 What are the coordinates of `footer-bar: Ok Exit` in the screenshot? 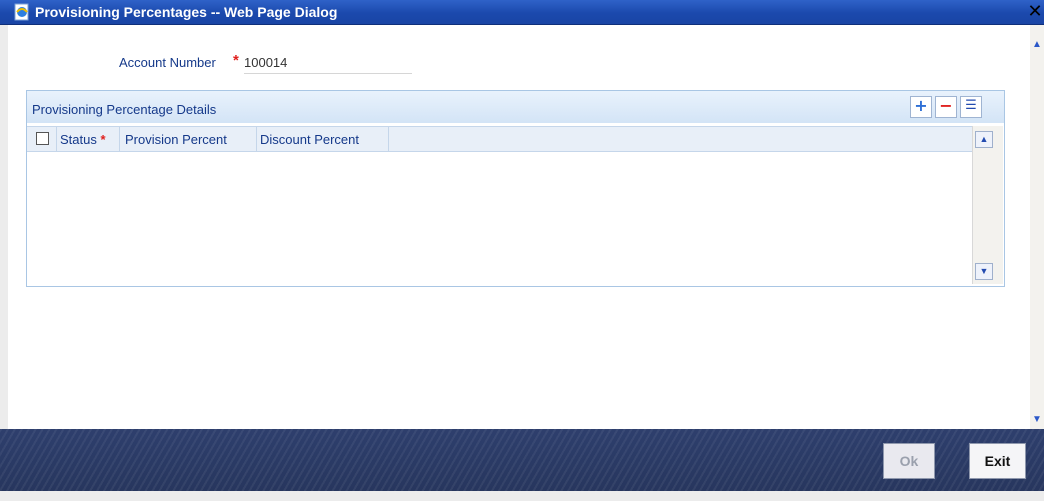 It's located at (522, 460).